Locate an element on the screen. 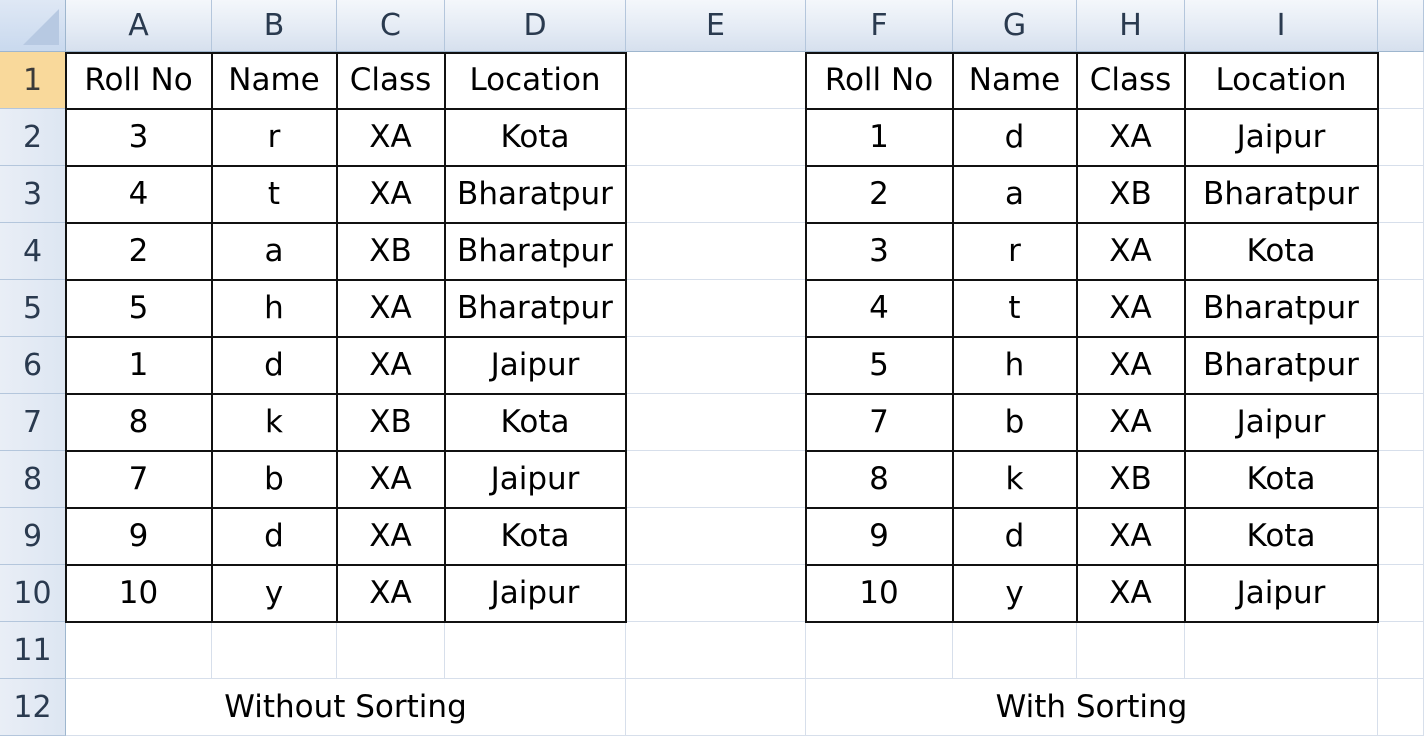 The height and width of the screenshot is (736, 1424). row-header-1: 1 is located at coordinates (33, 80).